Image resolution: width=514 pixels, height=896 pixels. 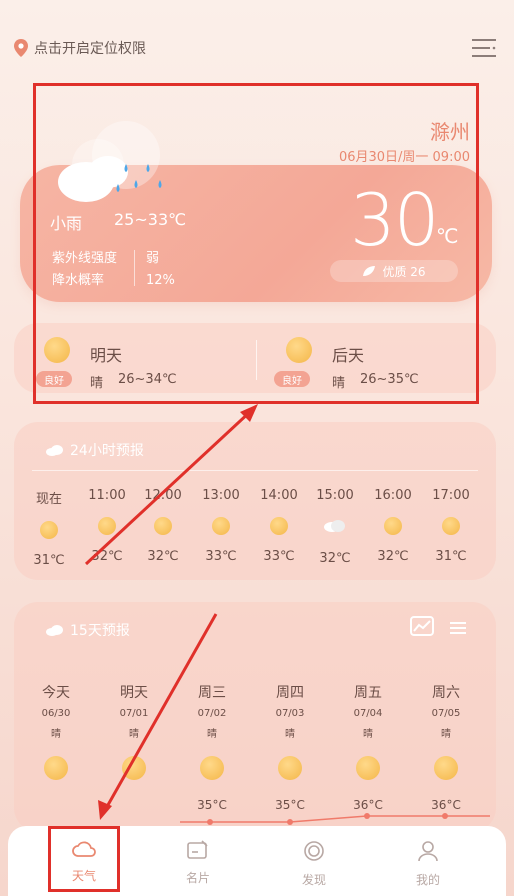 What do you see at coordinates (198, 851) in the screenshot?
I see `card-icon` at bounding box center [198, 851].